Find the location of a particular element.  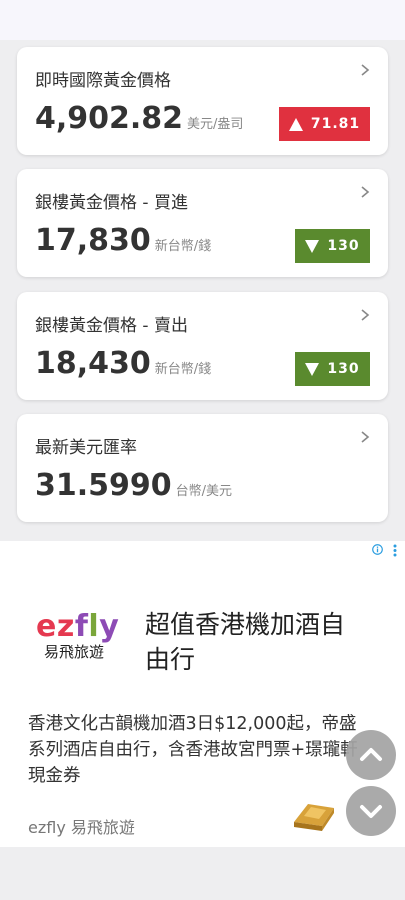

ezfly-logo: ezfly is located at coordinates (77, 626).